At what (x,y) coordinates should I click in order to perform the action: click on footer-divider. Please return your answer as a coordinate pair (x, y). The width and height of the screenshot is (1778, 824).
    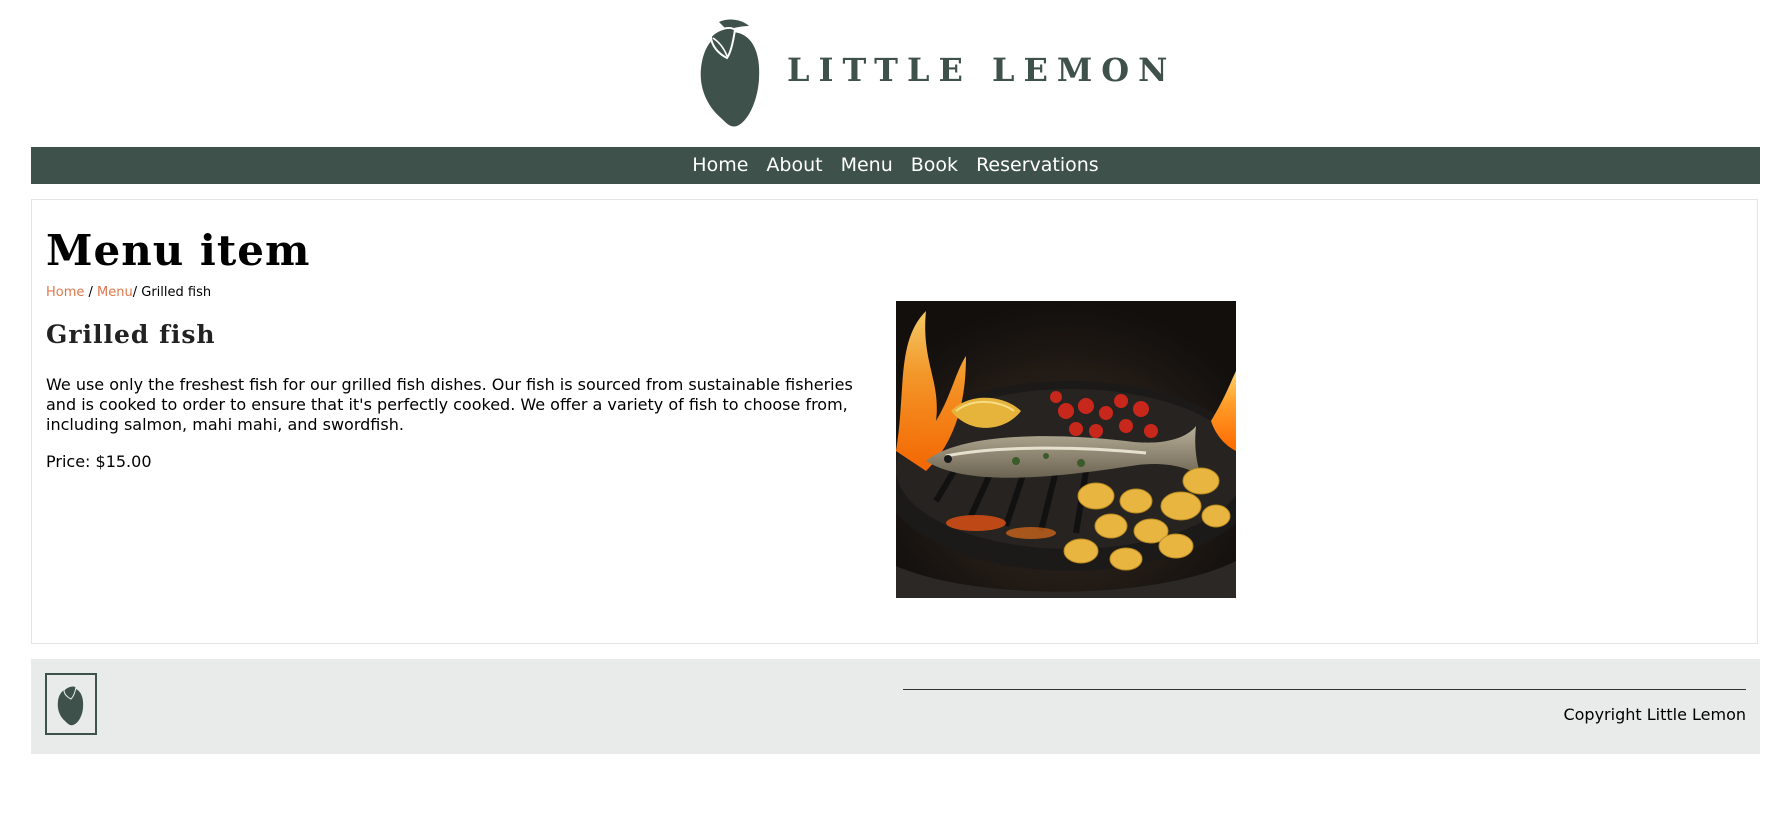
    Looking at the image, I should click on (1324, 689).